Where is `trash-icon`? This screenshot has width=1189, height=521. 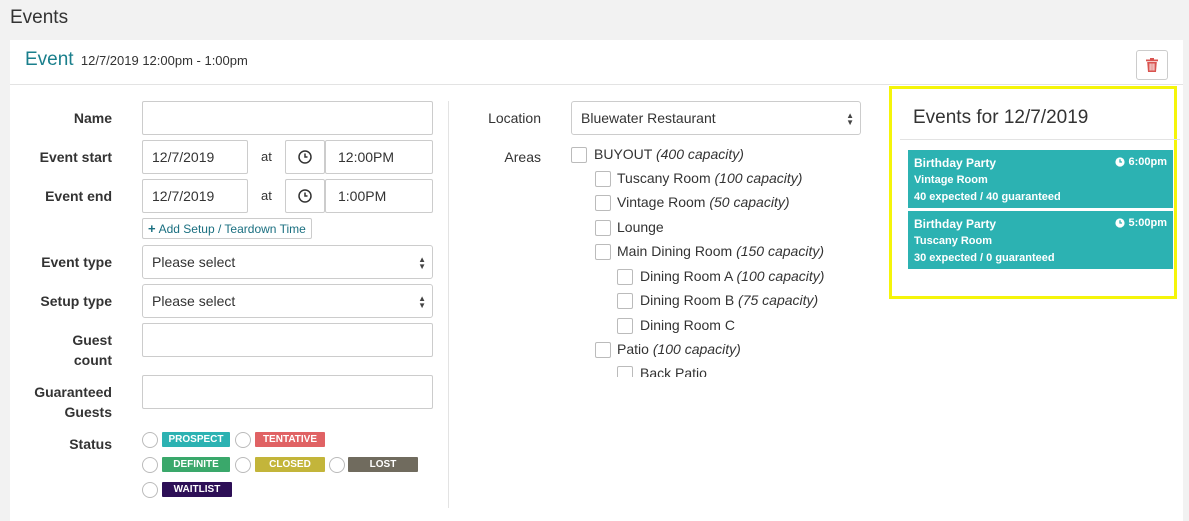
trash-icon is located at coordinates (1152, 65).